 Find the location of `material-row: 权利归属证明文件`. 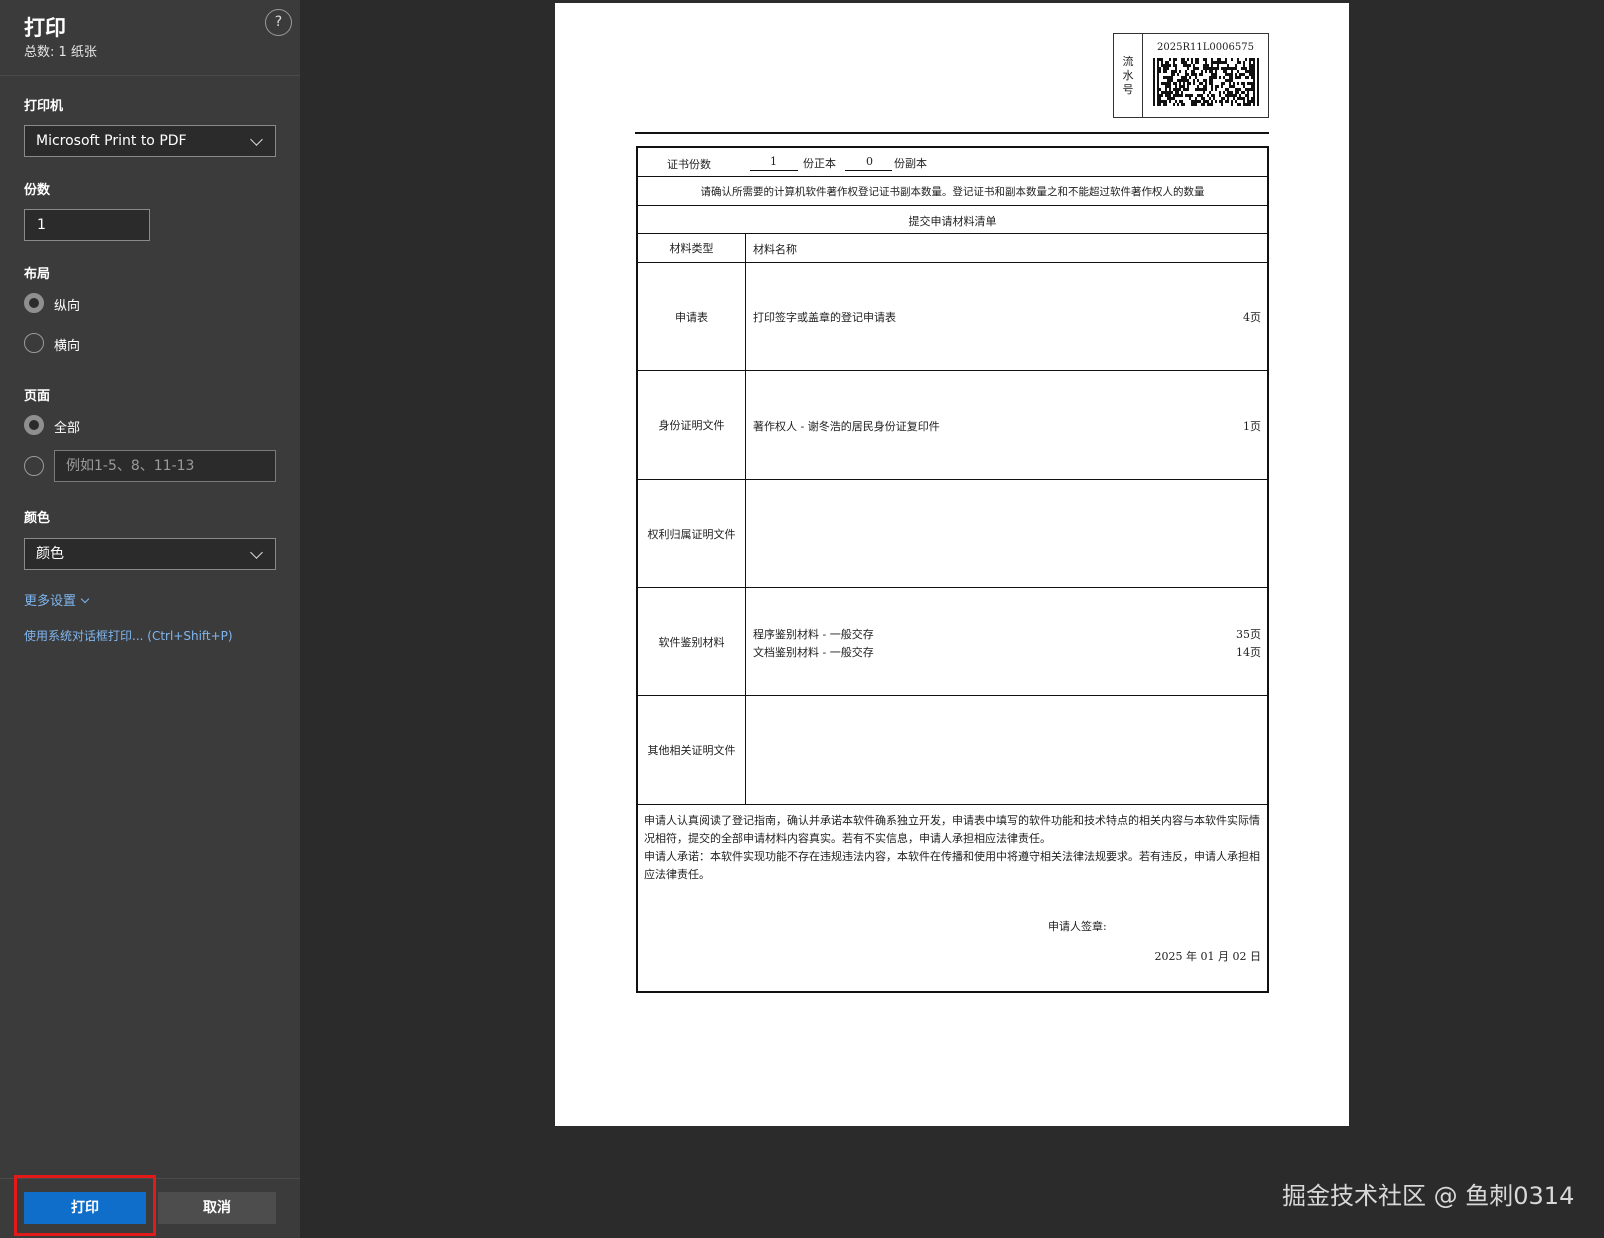

material-row: 权利归属证明文件 is located at coordinates (952, 534).